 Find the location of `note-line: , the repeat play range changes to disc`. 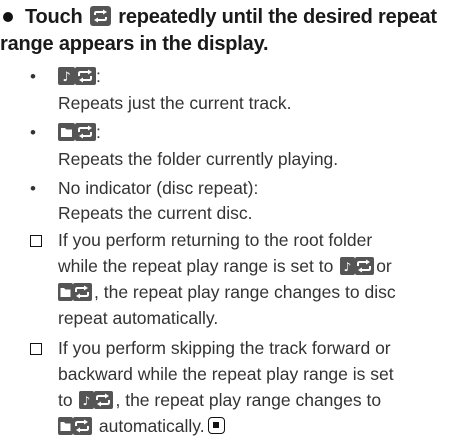

note-line: , the repeat play range changes to disc is located at coordinates (227, 292).